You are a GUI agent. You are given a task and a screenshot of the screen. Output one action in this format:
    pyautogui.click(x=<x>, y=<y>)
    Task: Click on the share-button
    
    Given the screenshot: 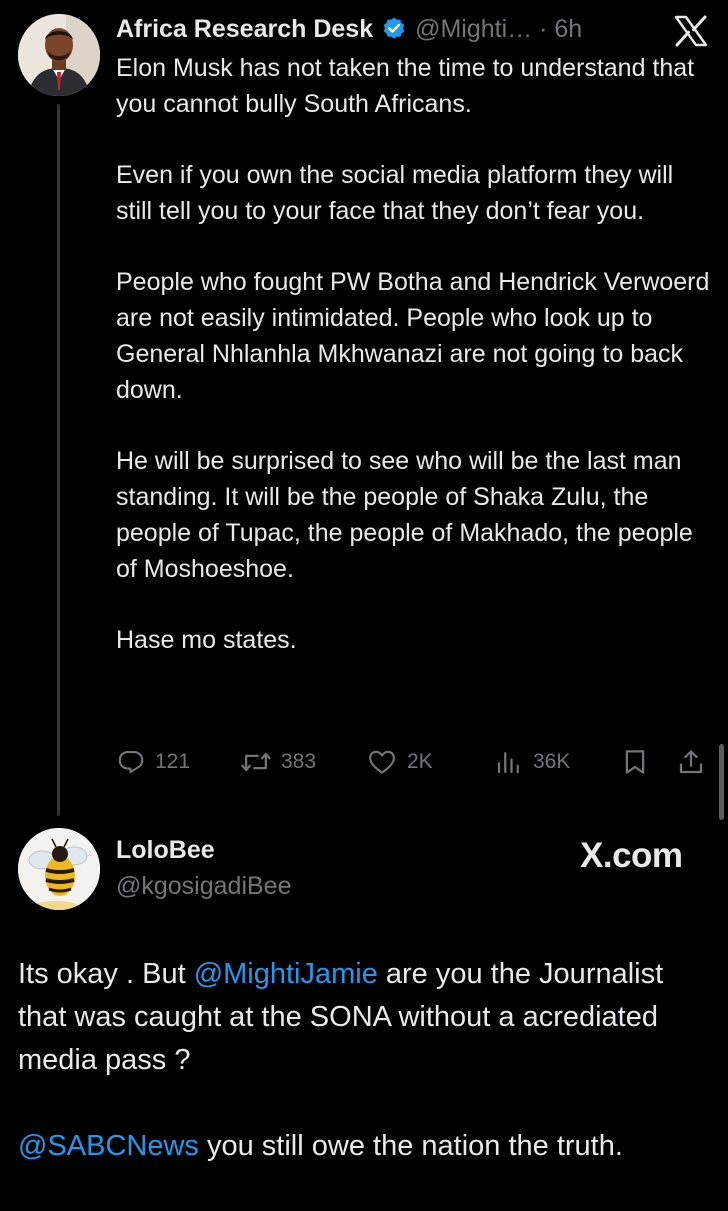 What is the action you would take?
    pyautogui.click(x=691, y=762)
    